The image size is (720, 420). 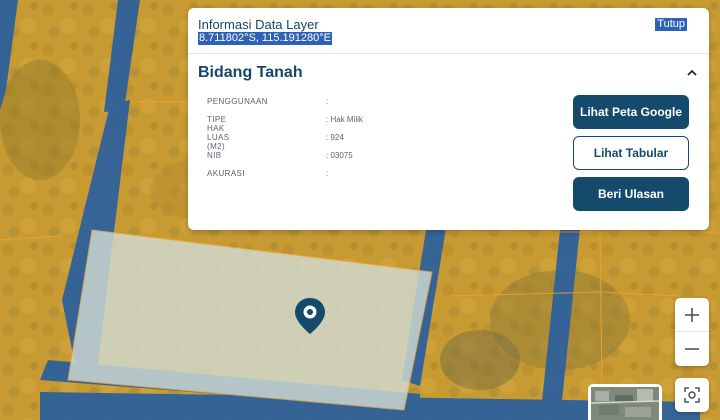 I want to click on minus-icon, so click(x=692, y=349).